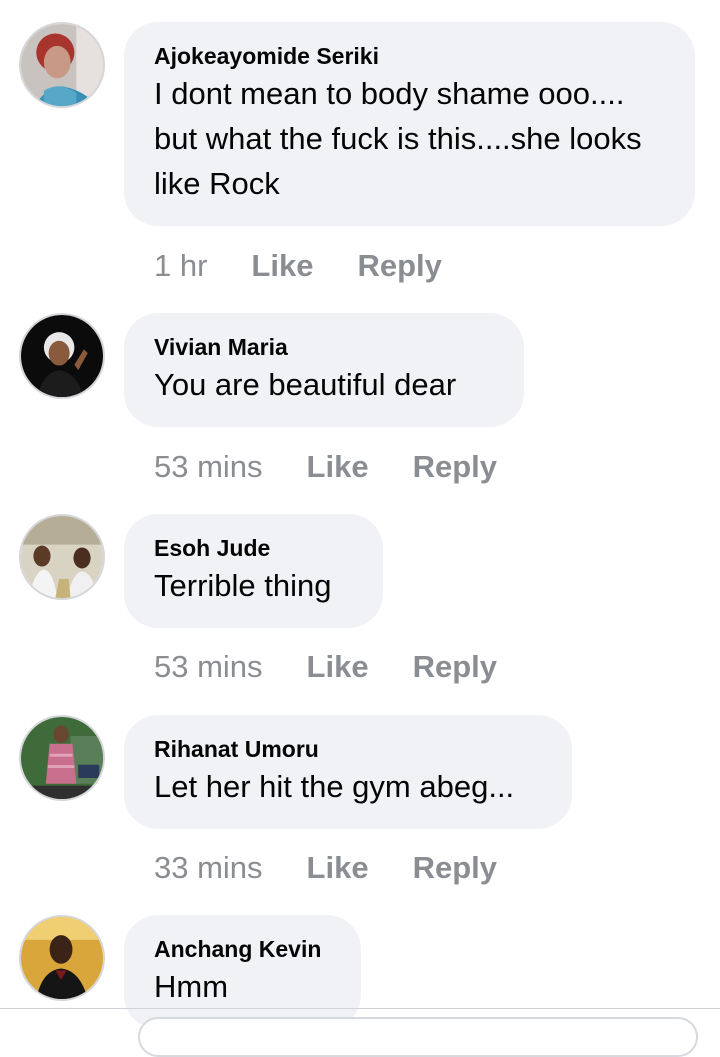  Describe the element at coordinates (305, 384) in the screenshot. I see `comment-text: You are beautiful dear` at that location.